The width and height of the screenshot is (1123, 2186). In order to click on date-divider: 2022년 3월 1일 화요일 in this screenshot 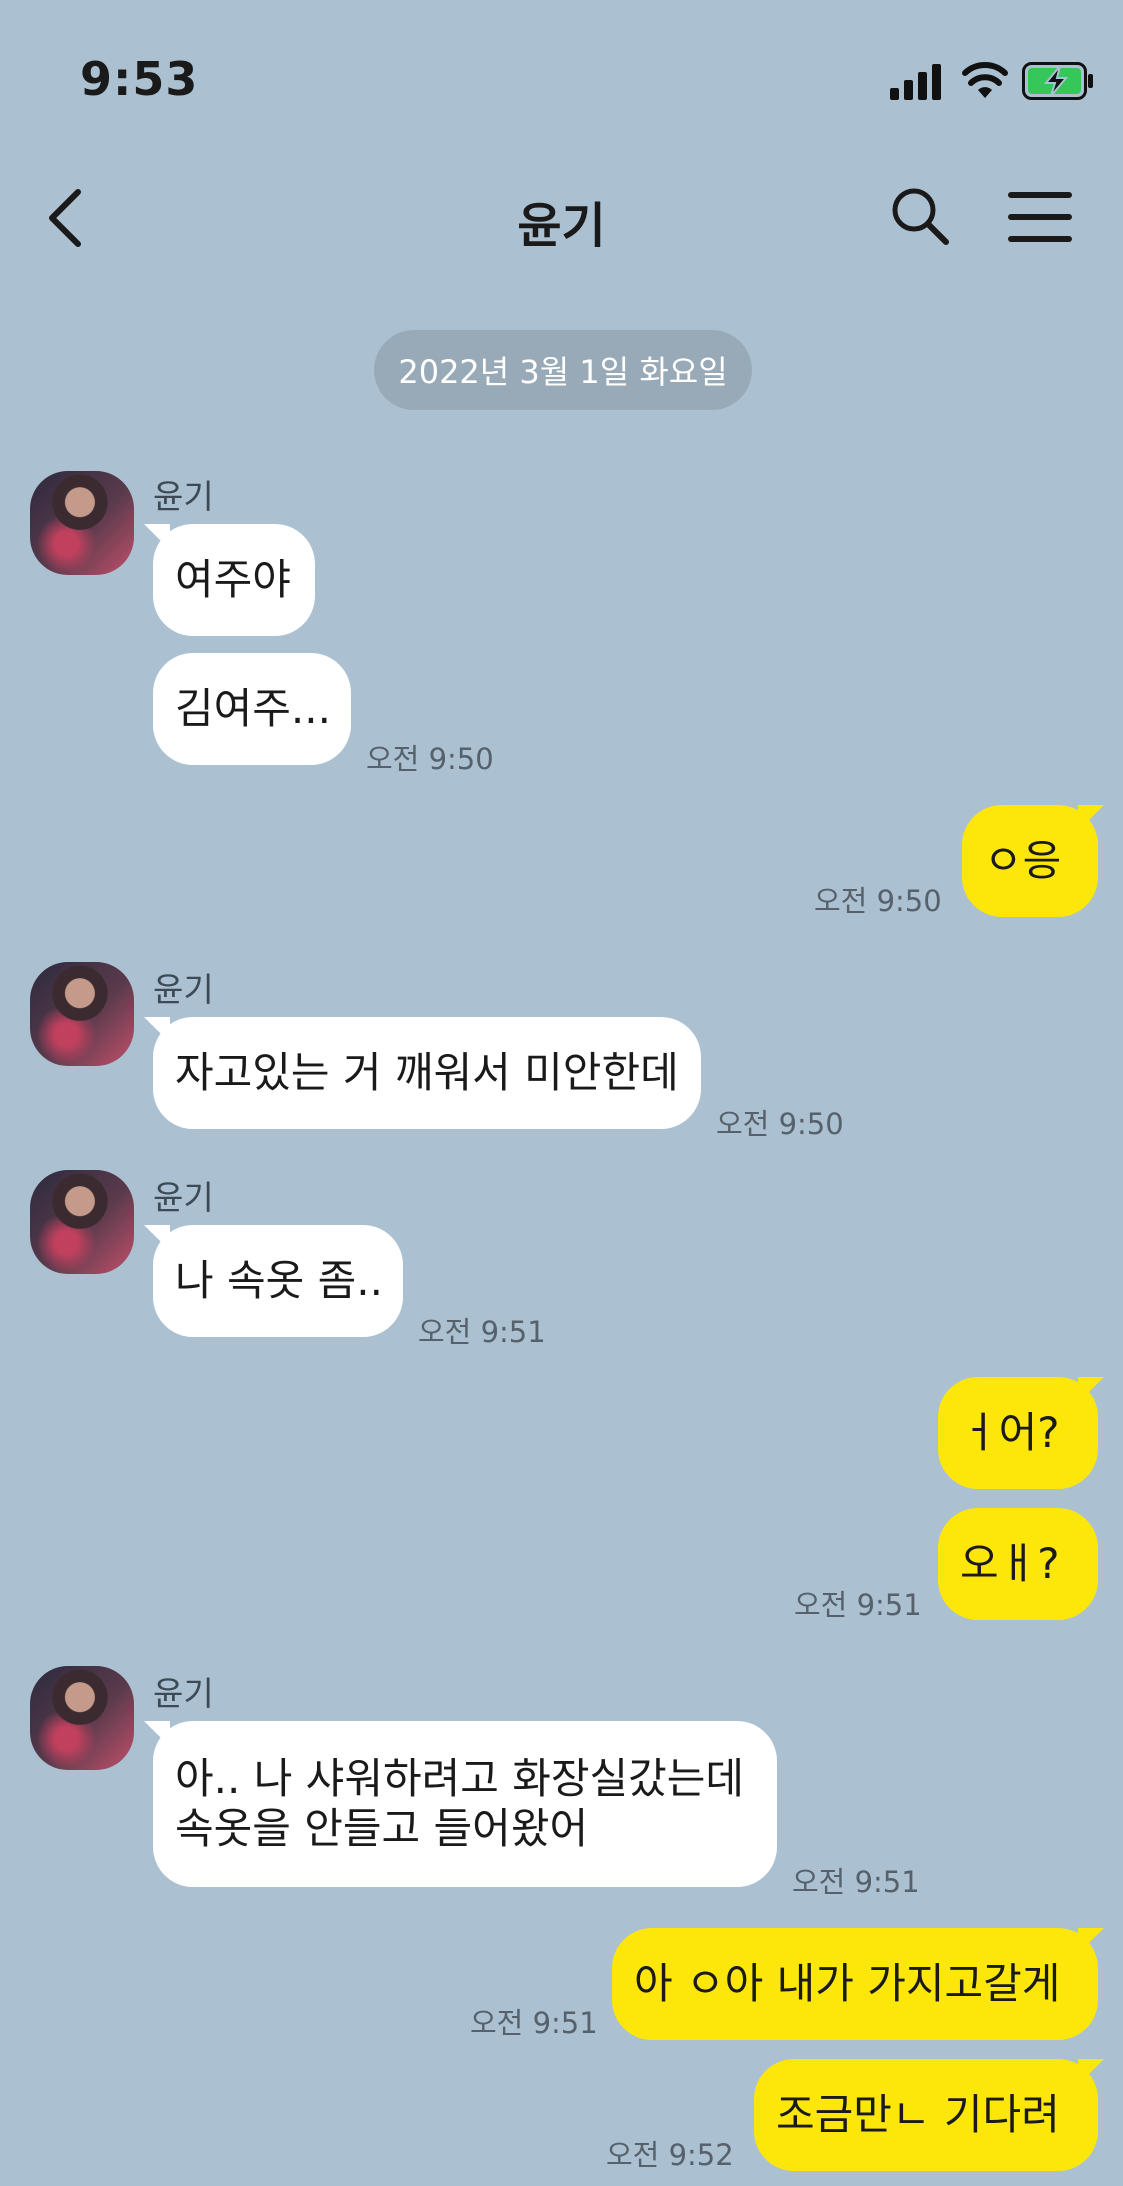, I will do `click(563, 370)`.